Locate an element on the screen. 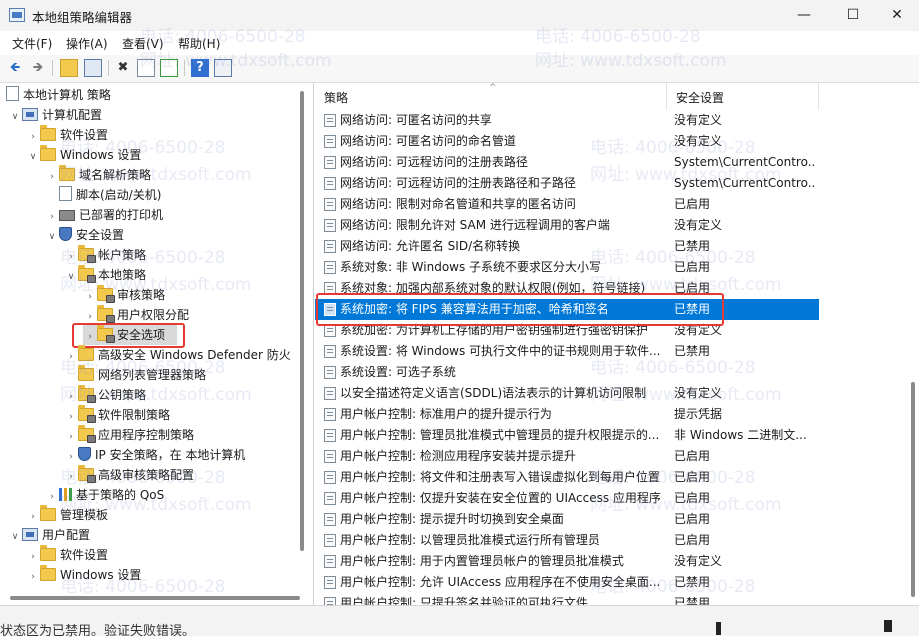 The image size is (919, 639). delete-icon: ✖ is located at coordinates (123, 68).